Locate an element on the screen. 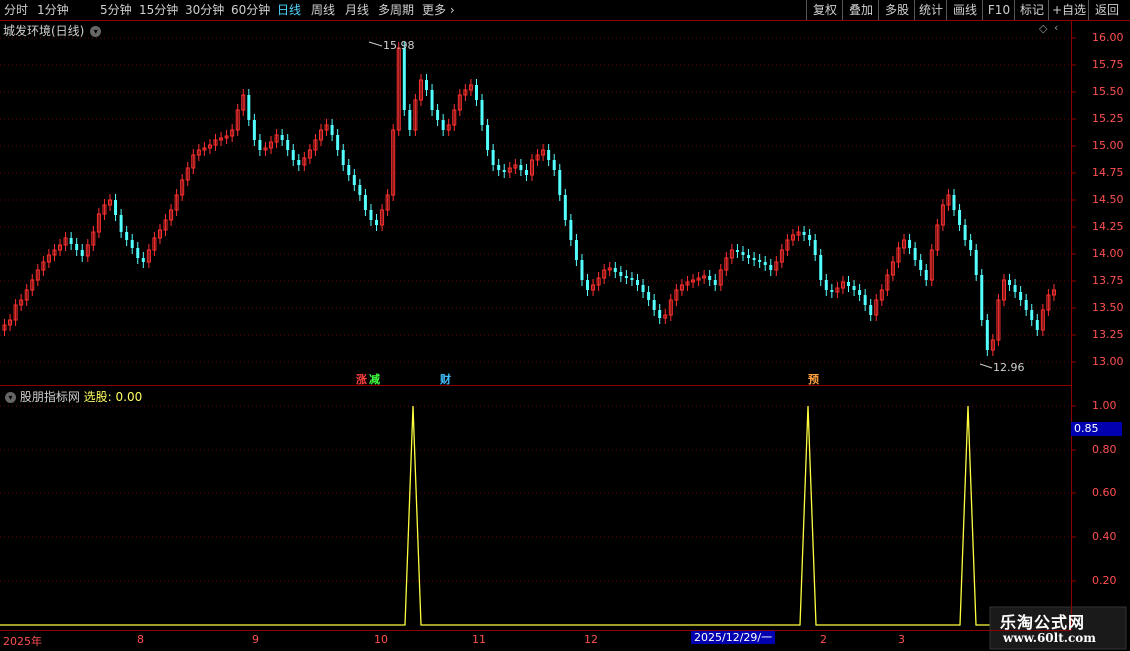 The height and width of the screenshot is (651, 1130). time-tick: 3 is located at coordinates (901, 639).